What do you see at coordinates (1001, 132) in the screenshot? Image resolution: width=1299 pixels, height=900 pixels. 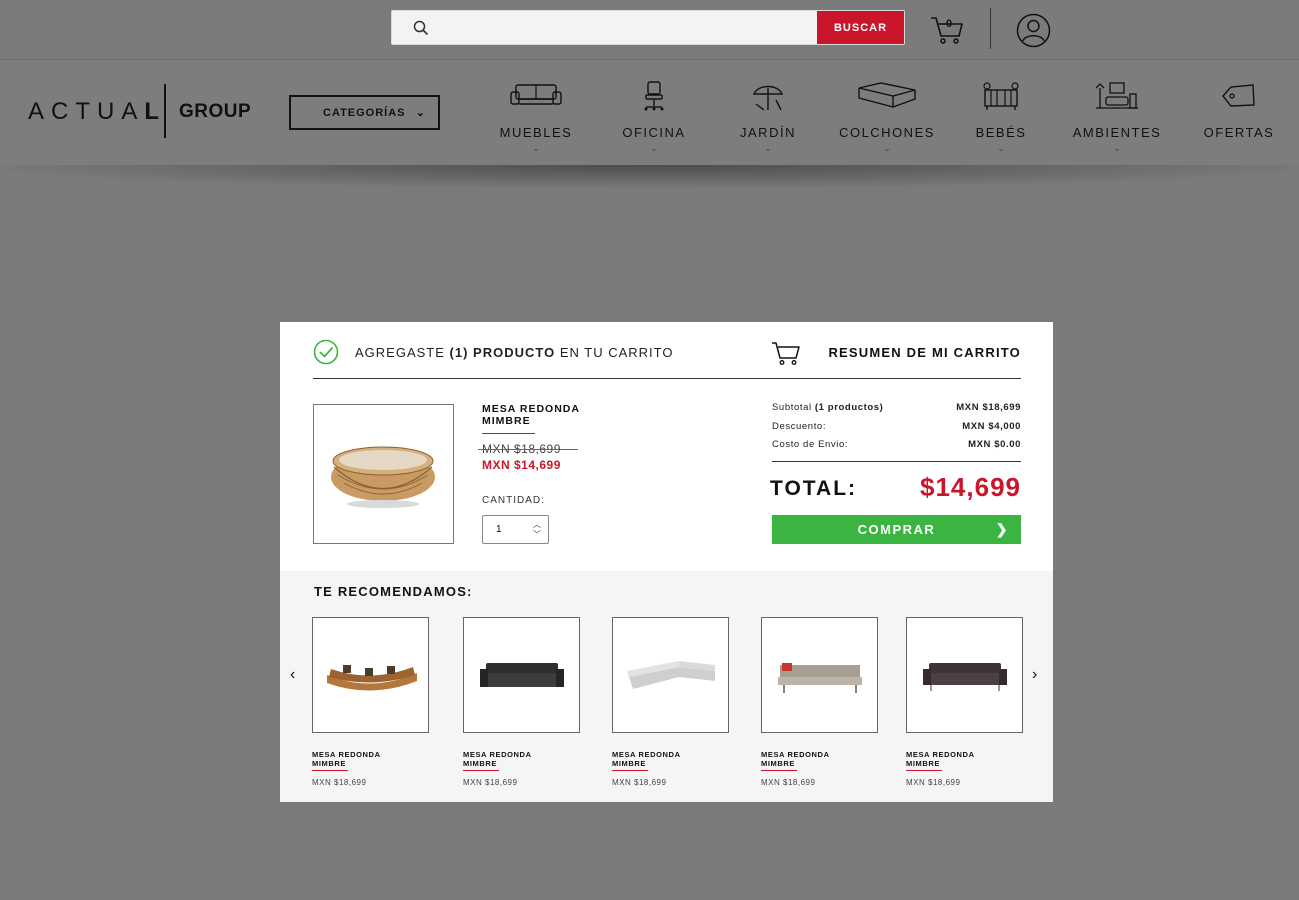 I see `nav-label: BEBÉS` at bounding box center [1001, 132].